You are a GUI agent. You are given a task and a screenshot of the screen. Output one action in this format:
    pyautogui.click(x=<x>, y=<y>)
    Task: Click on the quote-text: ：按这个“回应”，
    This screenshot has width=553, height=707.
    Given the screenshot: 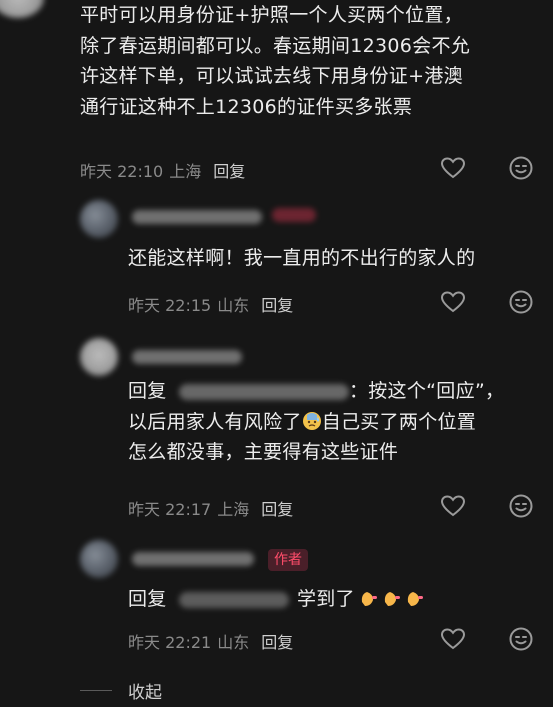 What is the action you would take?
    pyautogui.click(x=426, y=391)
    